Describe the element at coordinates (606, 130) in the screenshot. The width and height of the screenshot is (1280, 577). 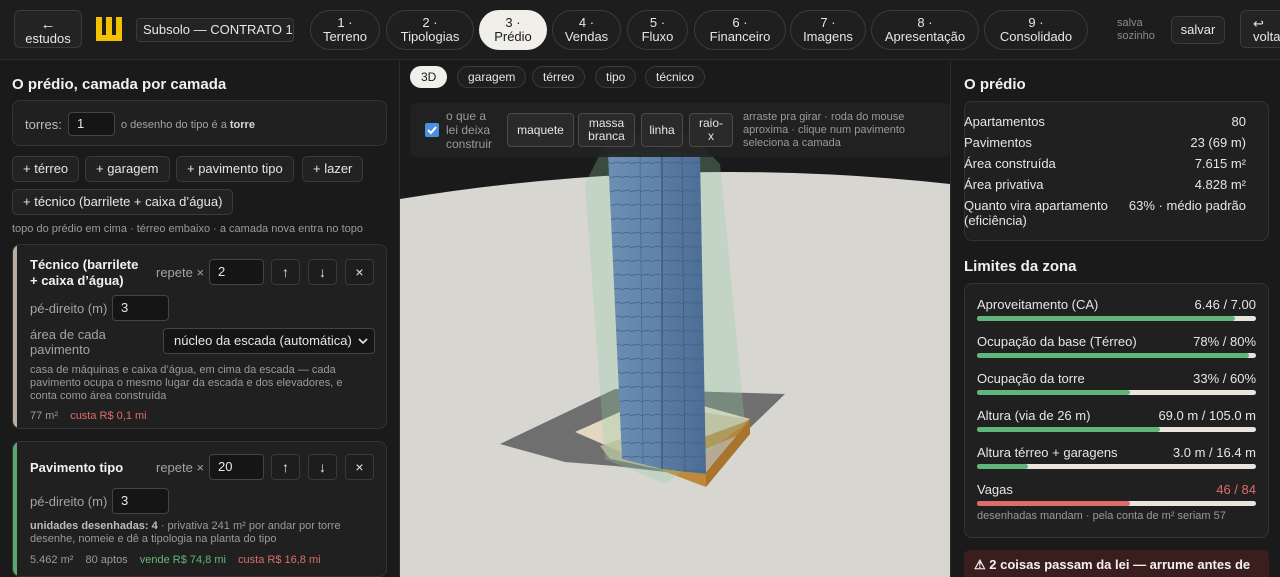
I see `mode-massa-branca-button: massa branca` at that location.